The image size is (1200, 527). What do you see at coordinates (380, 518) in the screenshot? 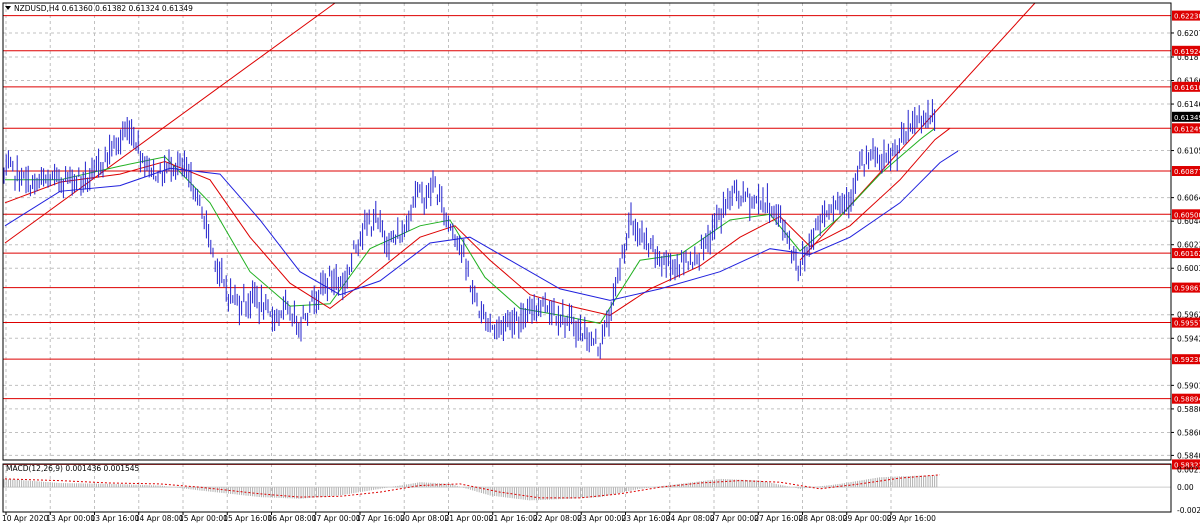
I see `time-tick-label: 17 Apr 16:00` at bounding box center [380, 518].